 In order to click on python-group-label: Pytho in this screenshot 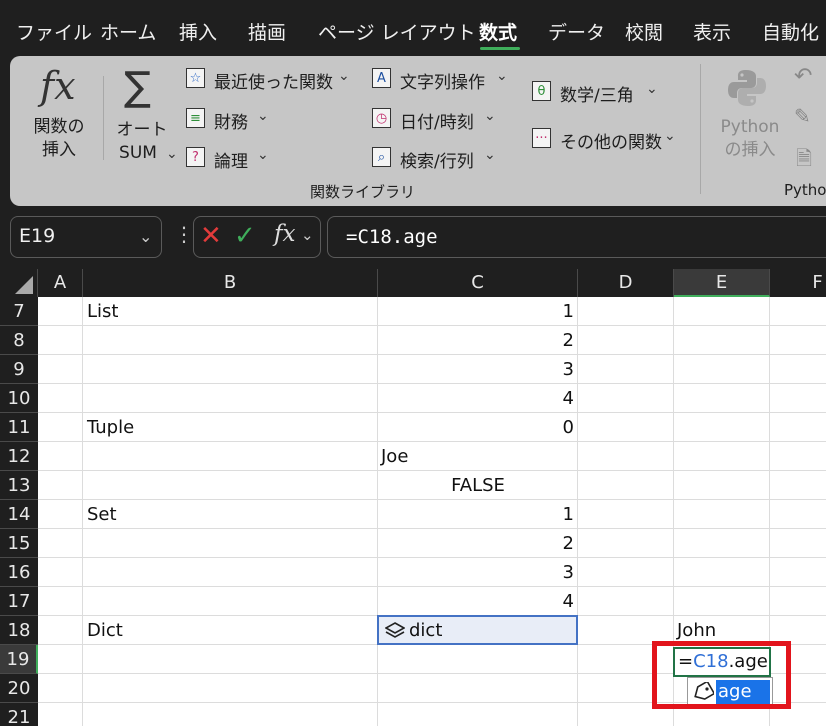, I will do `click(805, 190)`.